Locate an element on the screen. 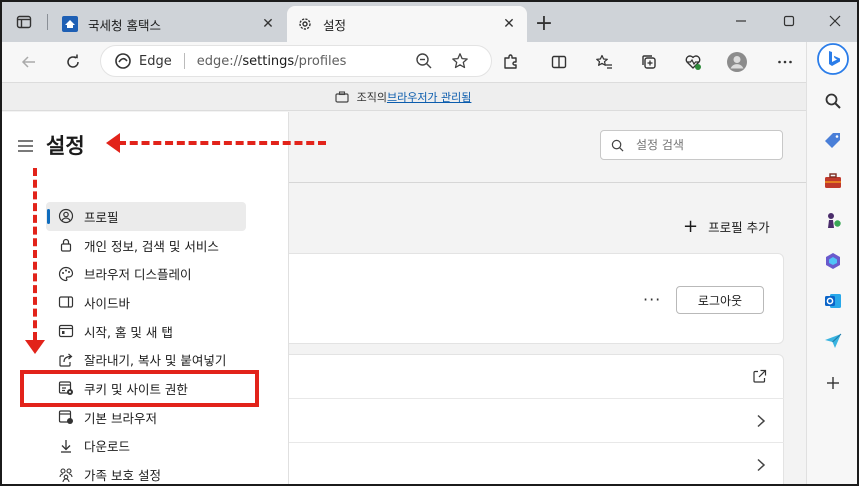  maximize-button is located at coordinates (789, 21).